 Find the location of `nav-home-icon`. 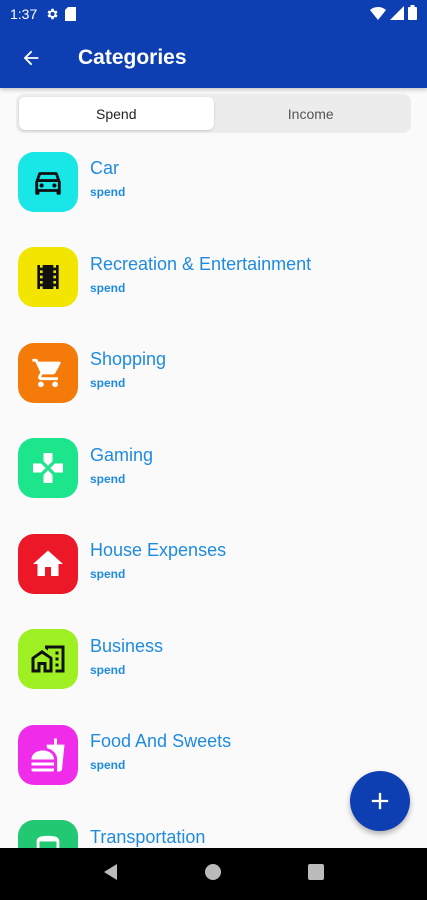

nav-home-icon is located at coordinates (213, 874).